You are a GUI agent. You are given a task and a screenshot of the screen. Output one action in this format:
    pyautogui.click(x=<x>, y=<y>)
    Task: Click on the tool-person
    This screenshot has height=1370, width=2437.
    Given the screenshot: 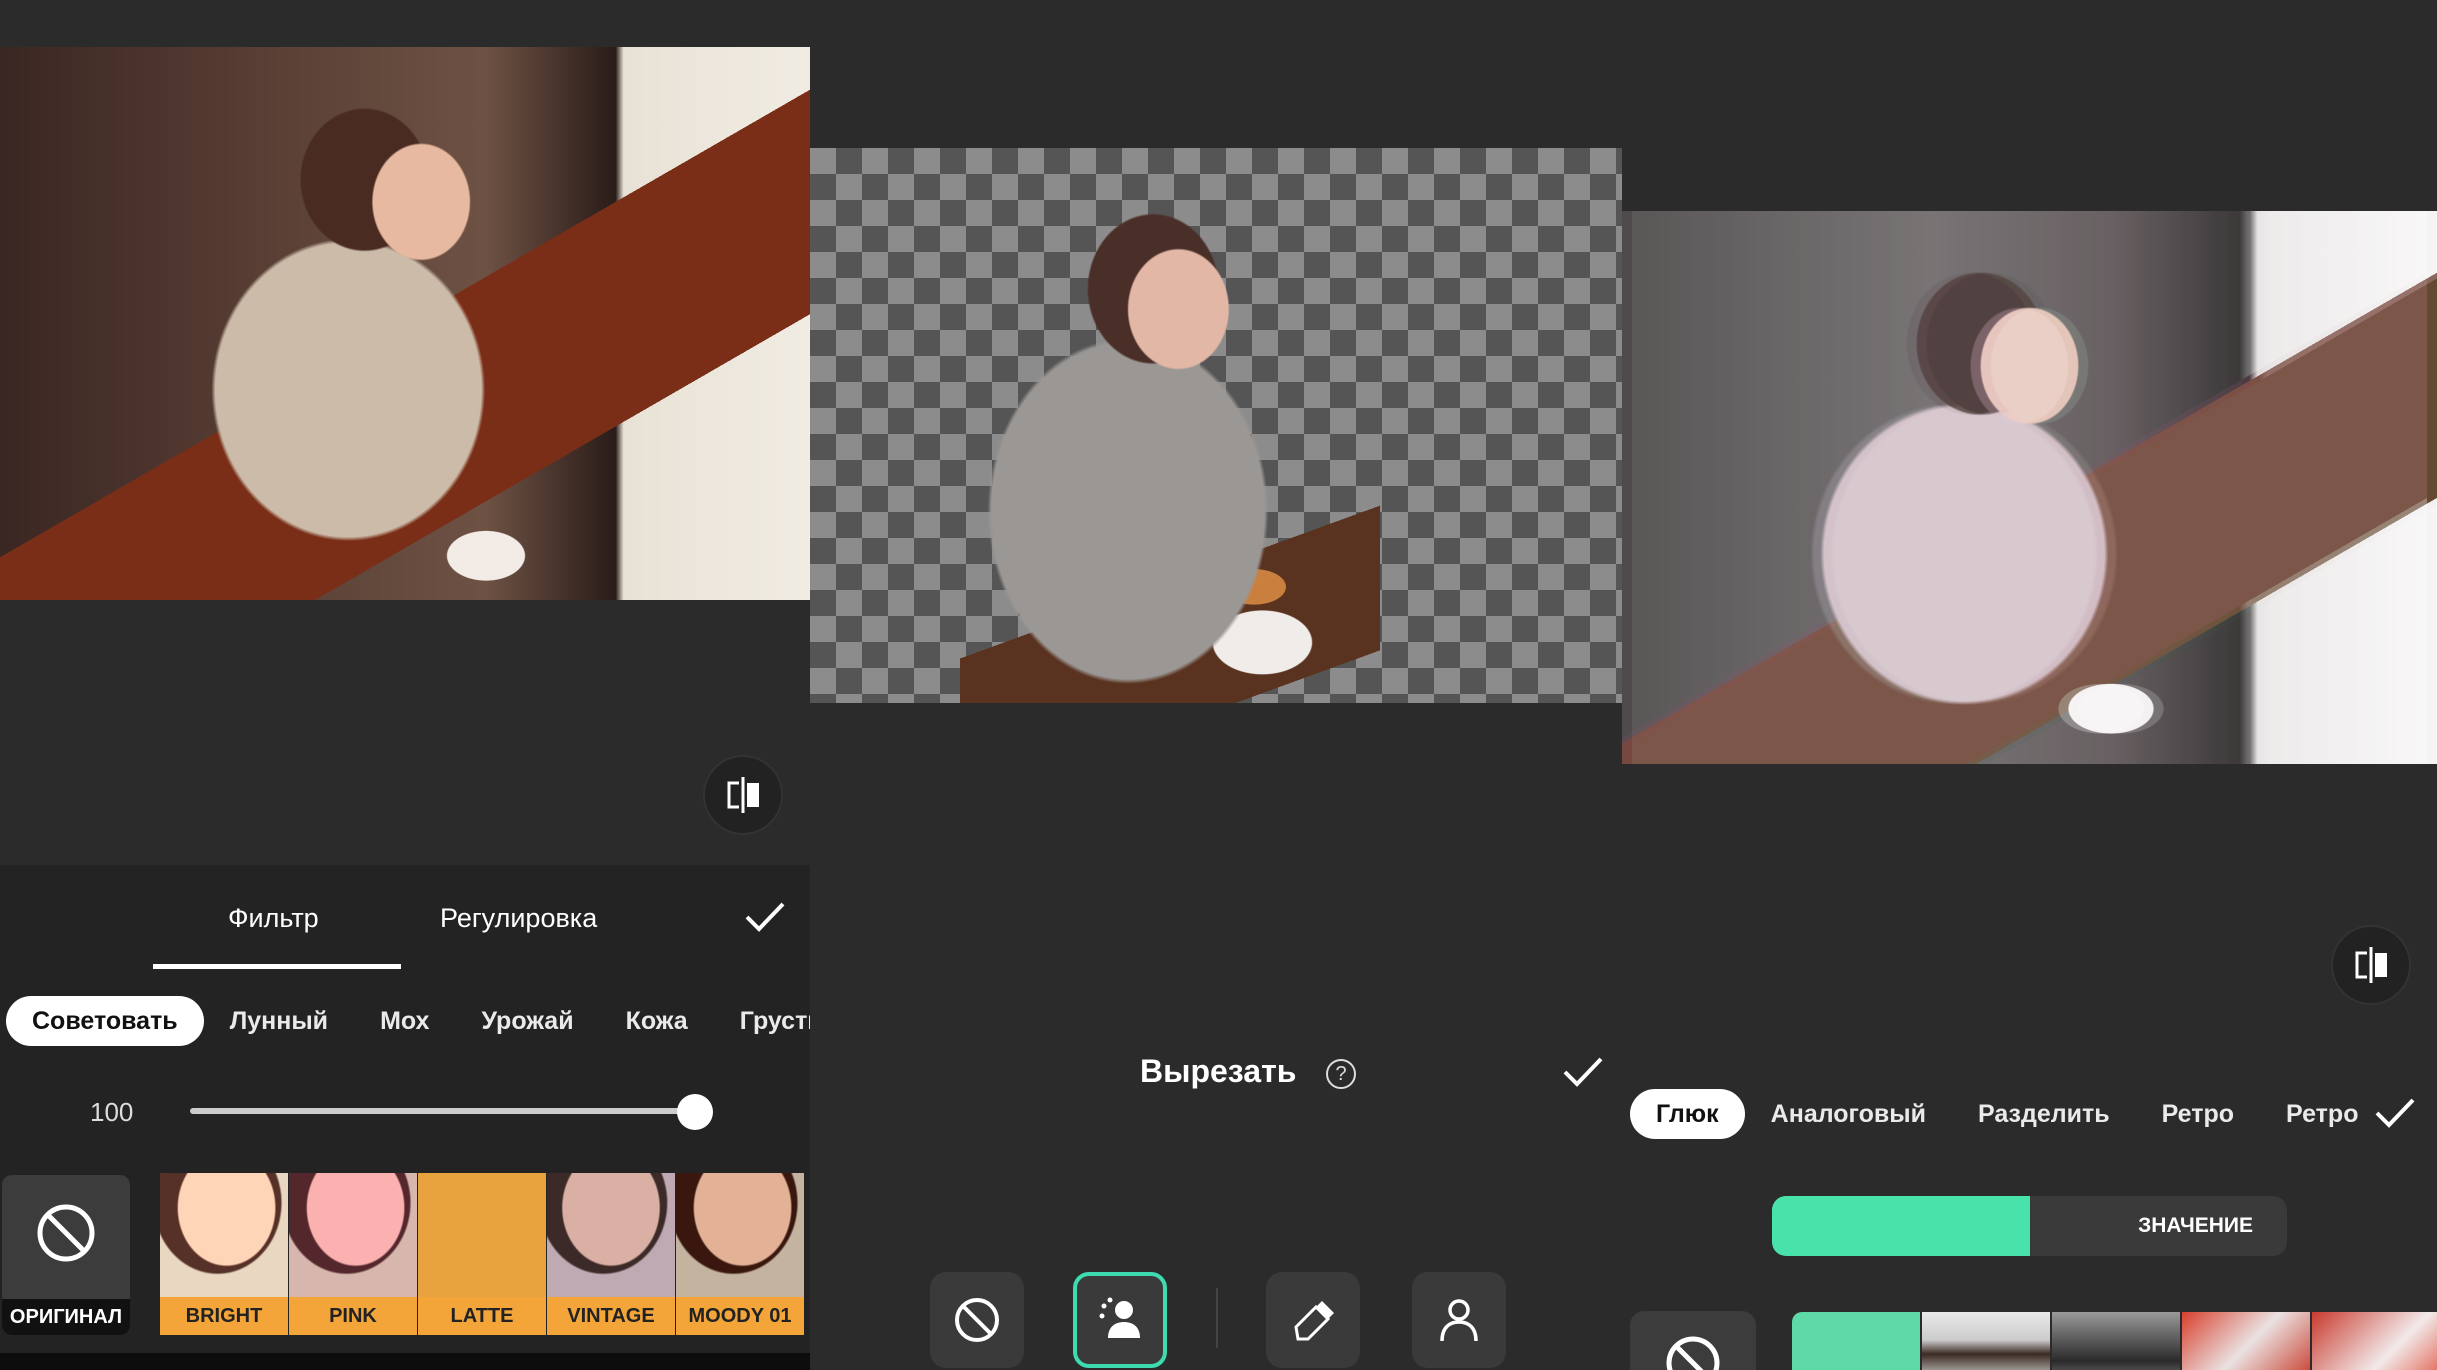 What is the action you would take?
    pyautogui.click(x=1459, y=1320)
    